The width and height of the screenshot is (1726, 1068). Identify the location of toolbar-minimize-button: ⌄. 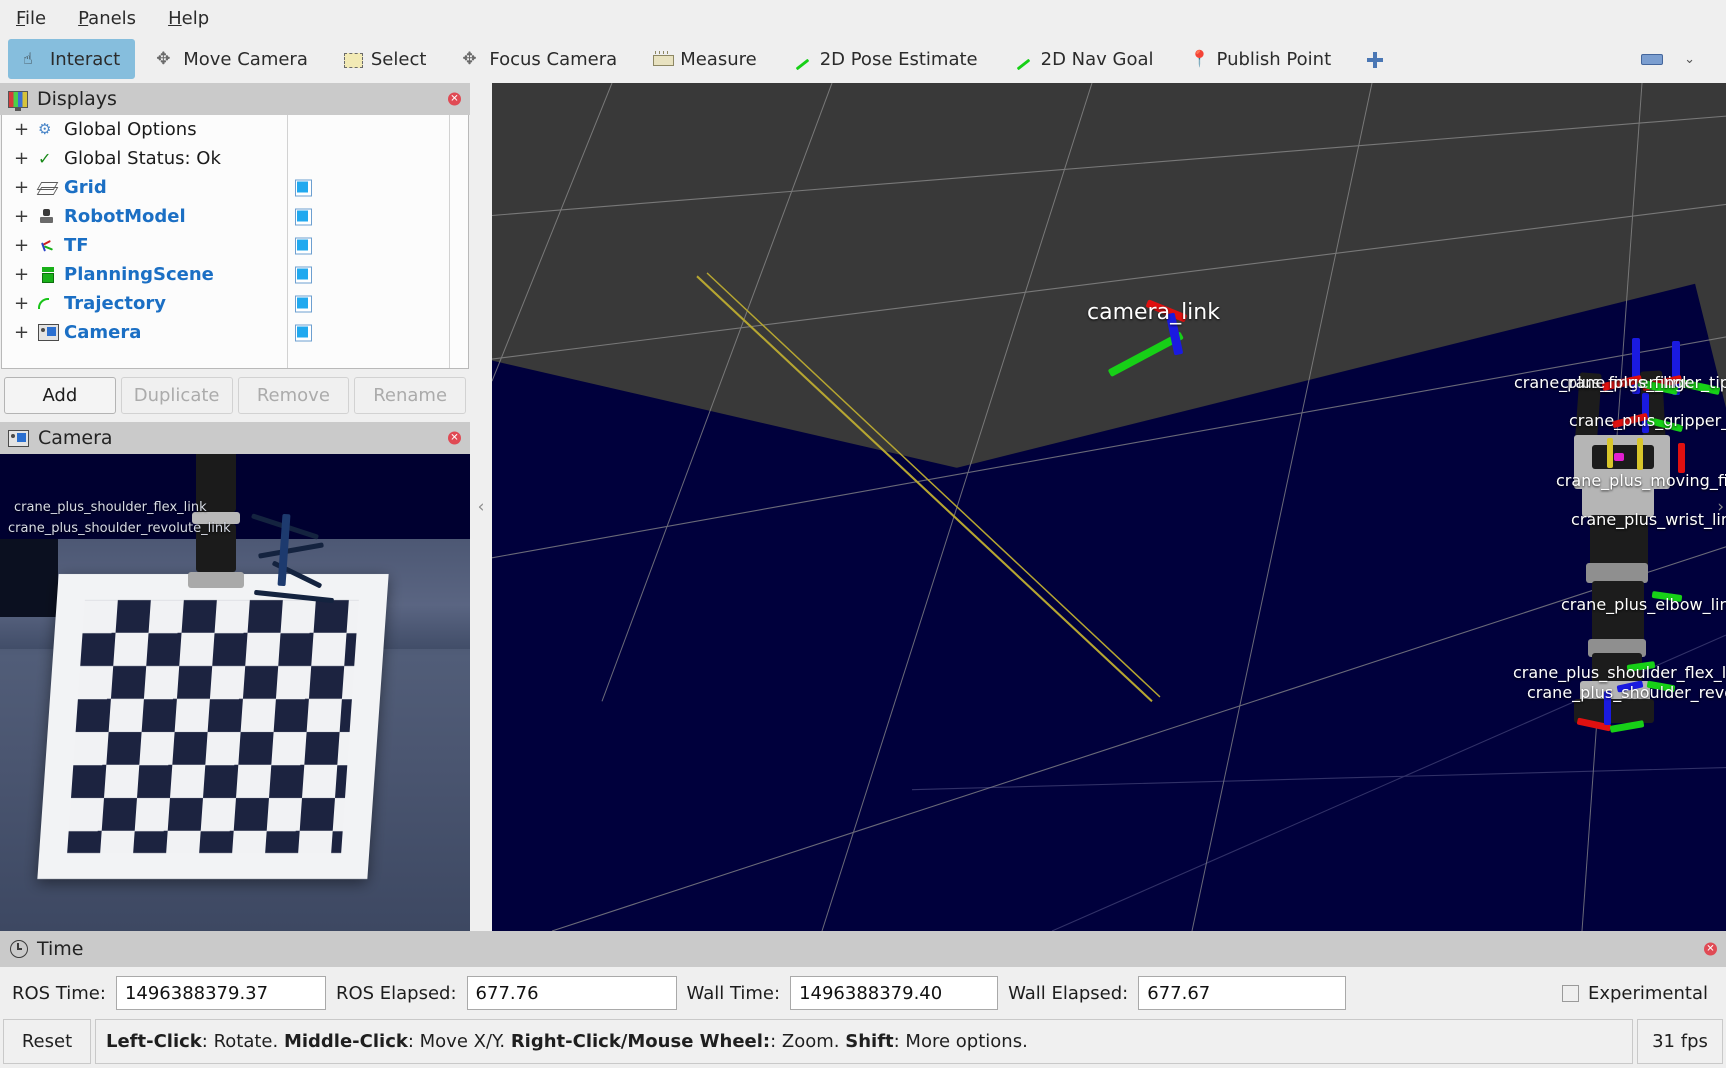
(1673, 59).